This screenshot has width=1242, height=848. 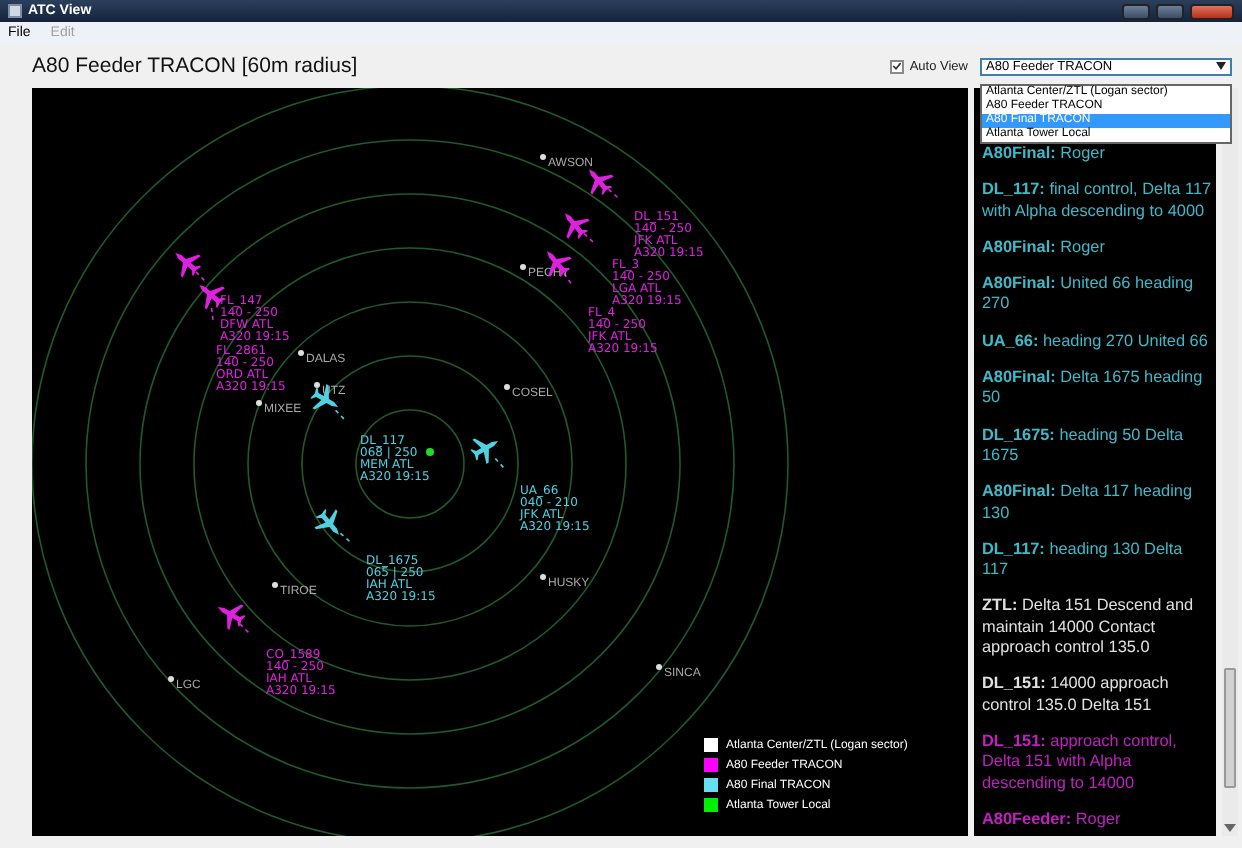 What do you see at coordinates (1093, 389) in the screenshot?
I see `message: A80Final: Delta 1675 heading 50` at bounding box center [1093, 389].